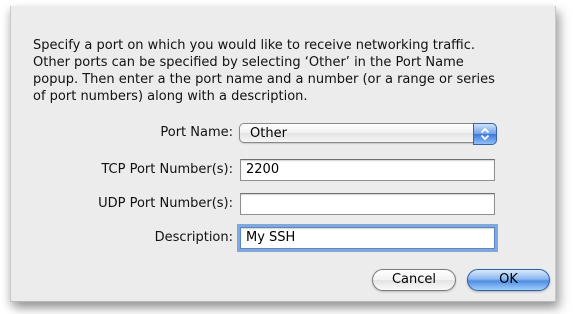  I want to click on up-down-chevron-icon, so click(485, 134).